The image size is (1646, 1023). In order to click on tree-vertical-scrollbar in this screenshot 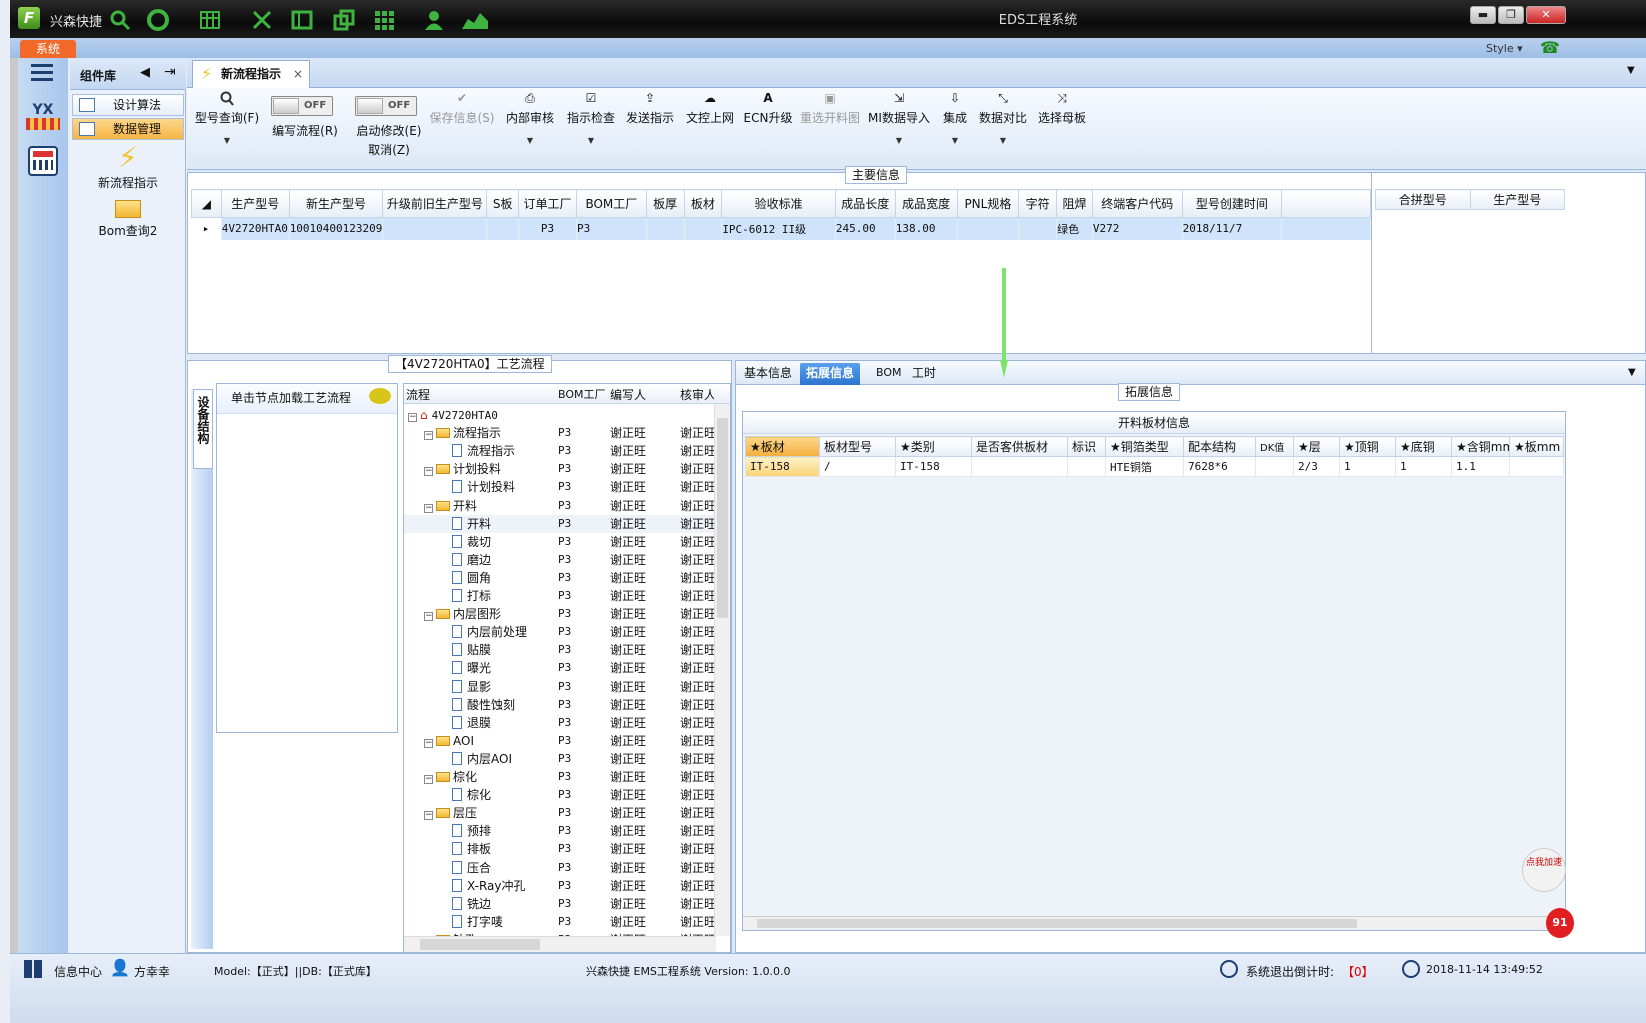, I will do `click(722, 670)`.